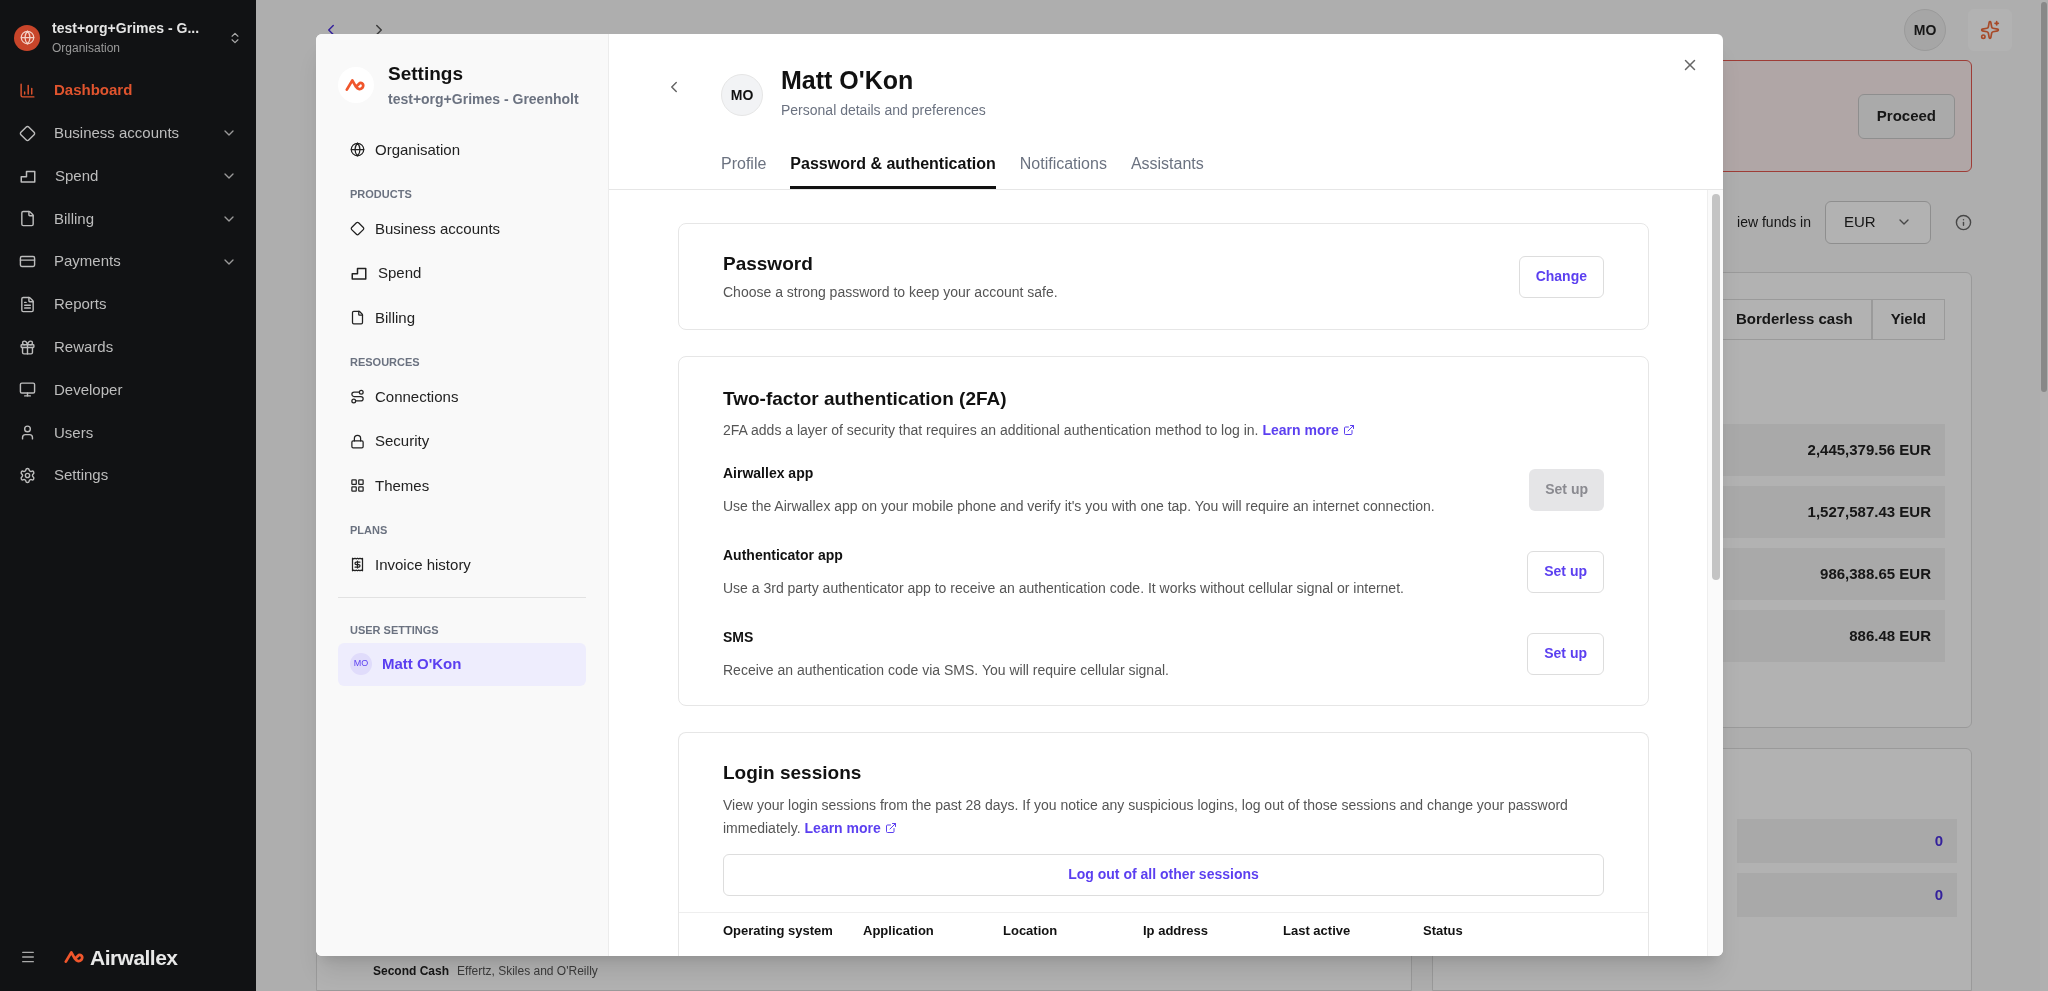  I want to click on route-icon, so click(357, 397).